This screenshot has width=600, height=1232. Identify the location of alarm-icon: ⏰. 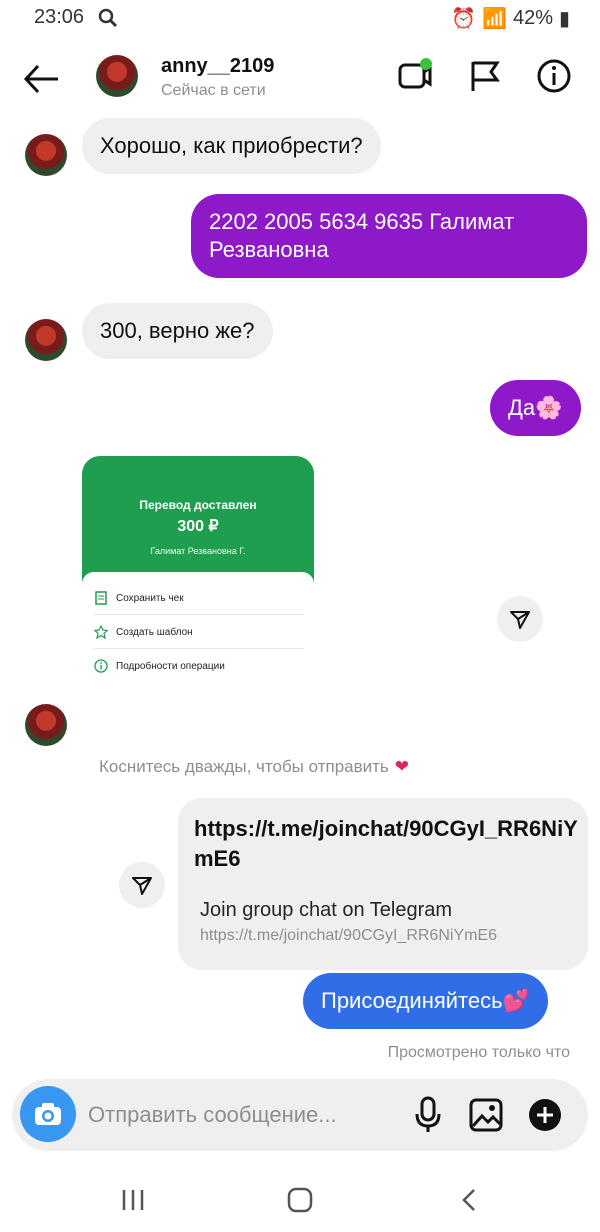
(464, 19).